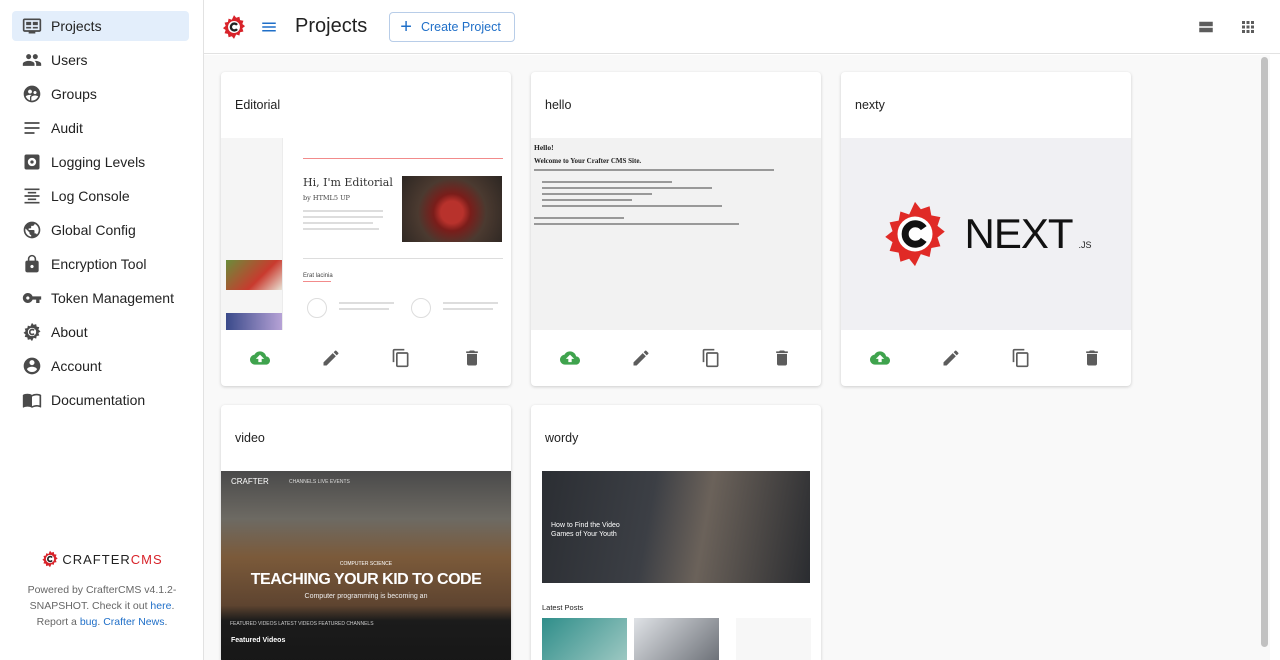 This screenshot has width=1280, height=660. Describe the element at coordinates (32, 264) in the screenshot. I see `lock-icon` at that location.